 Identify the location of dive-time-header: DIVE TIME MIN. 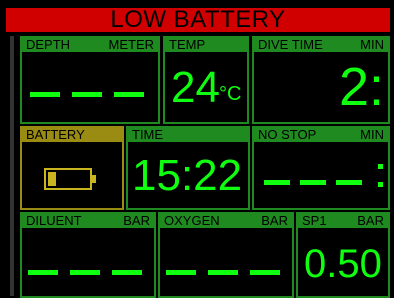
(321, 45).